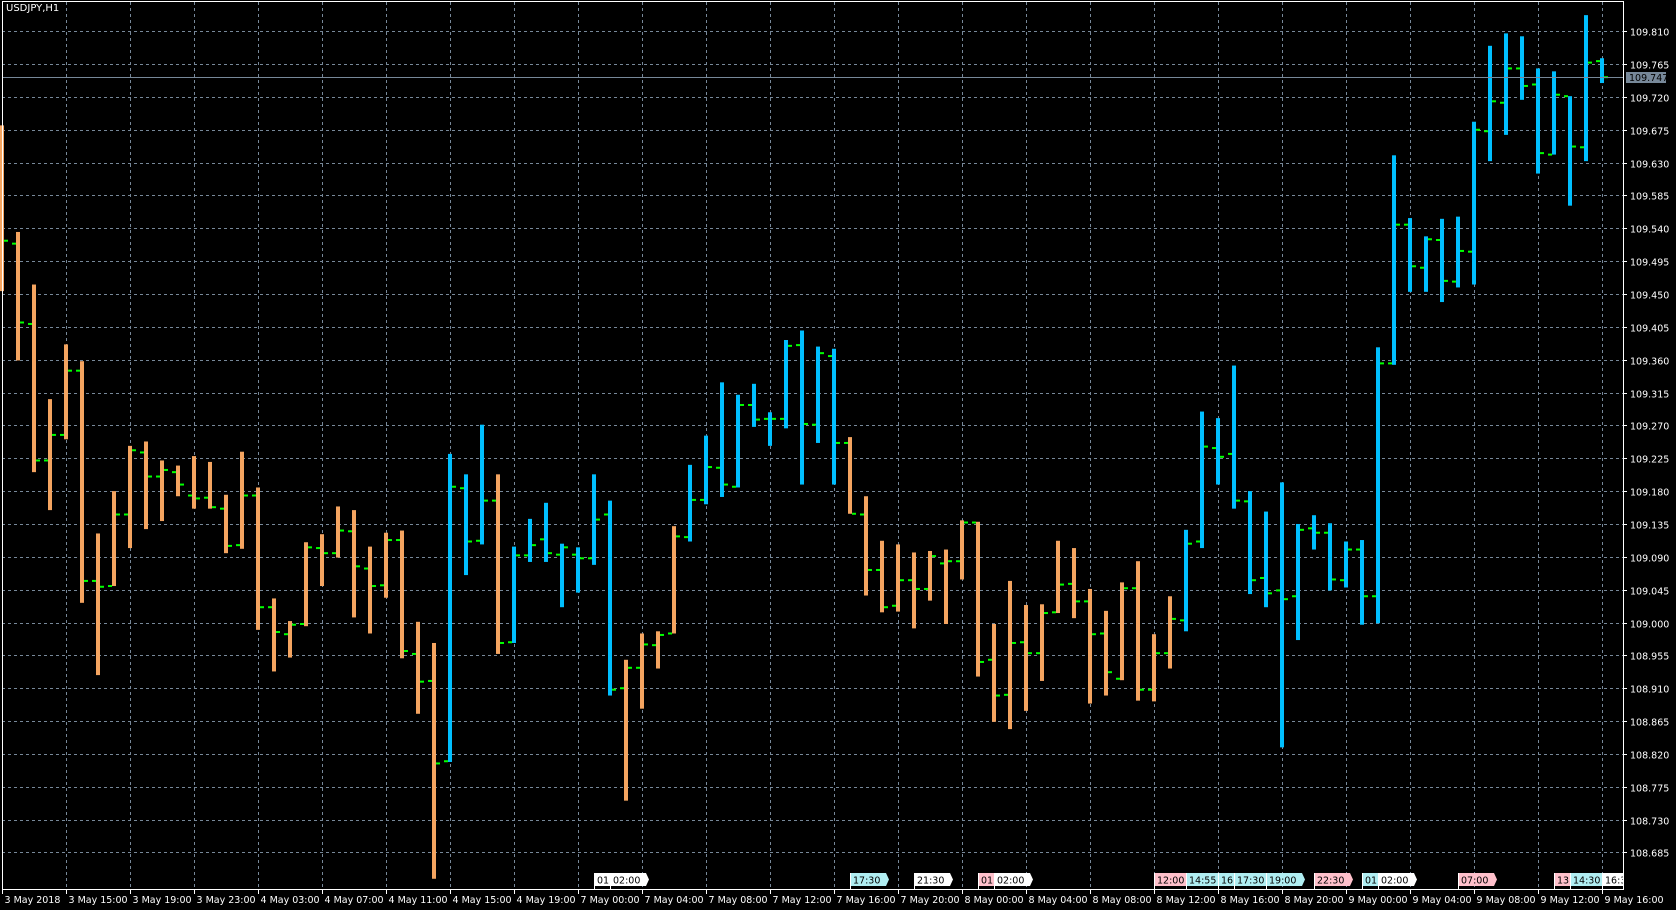 This screenshot has width=1676, height=910. Describe the element at coordinates (1378, 900) in the screenshot. I see `x-tick-label: 9 May 00:00` at that location.